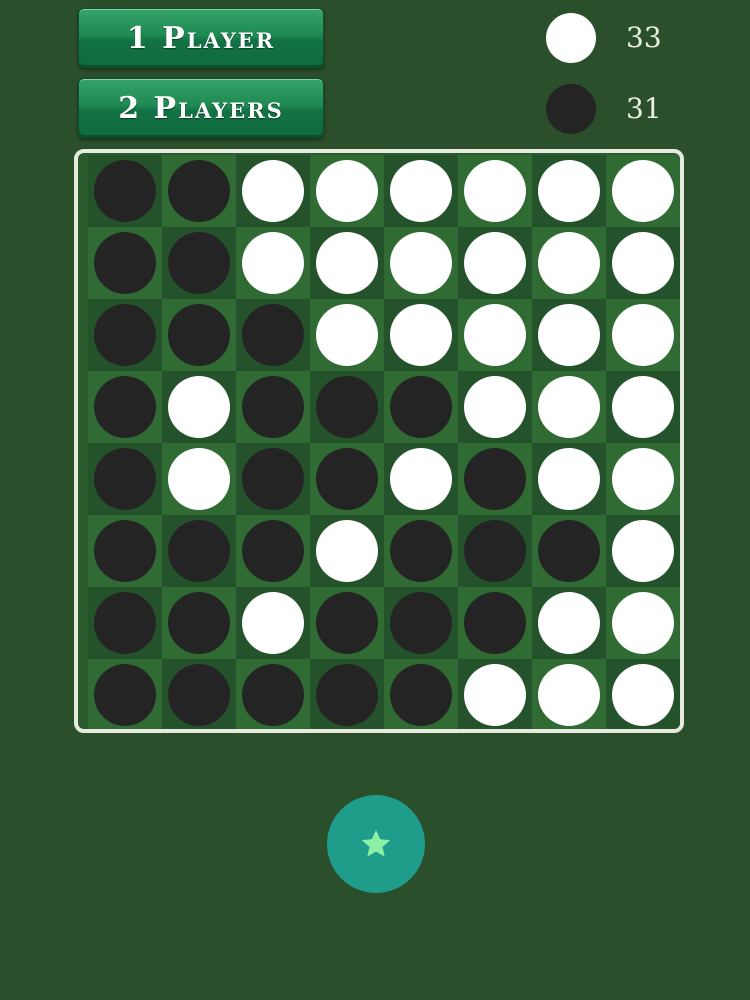 The image size is (750, 1000). I want to click on black-score-disc-icon, so click(571, 109).